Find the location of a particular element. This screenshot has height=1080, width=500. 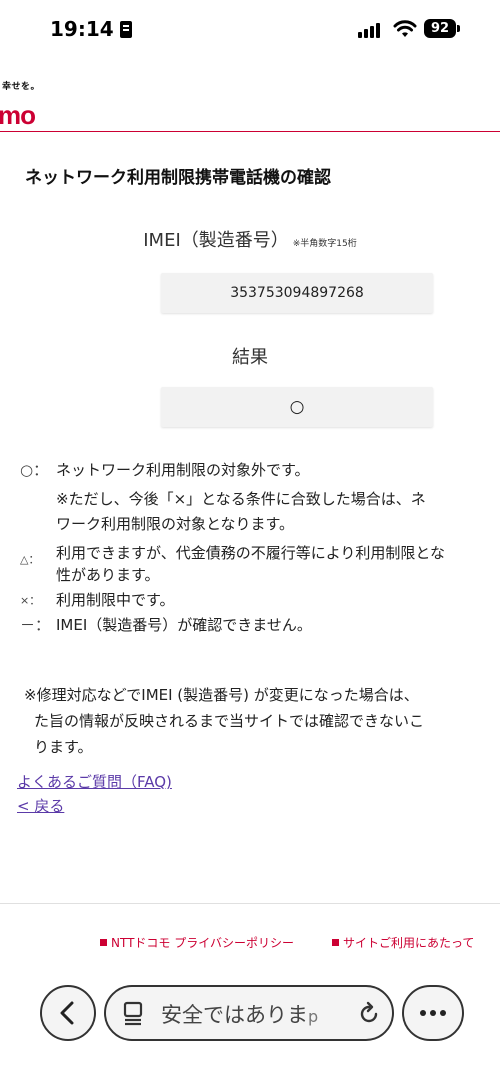

battery-icon: 92 is located at coordinates (440, 28).